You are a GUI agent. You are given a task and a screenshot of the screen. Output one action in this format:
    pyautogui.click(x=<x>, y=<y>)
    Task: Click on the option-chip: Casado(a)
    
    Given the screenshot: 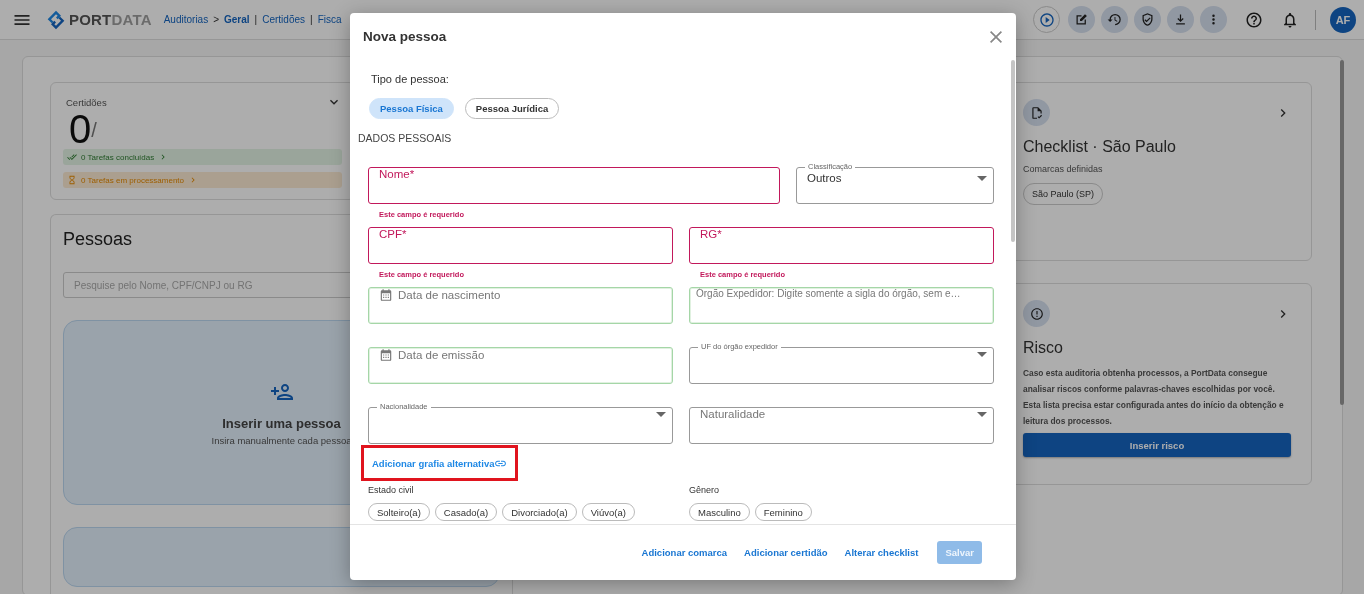 What is the action you would take?
    pyautogui.click(x=466, y=512)
    